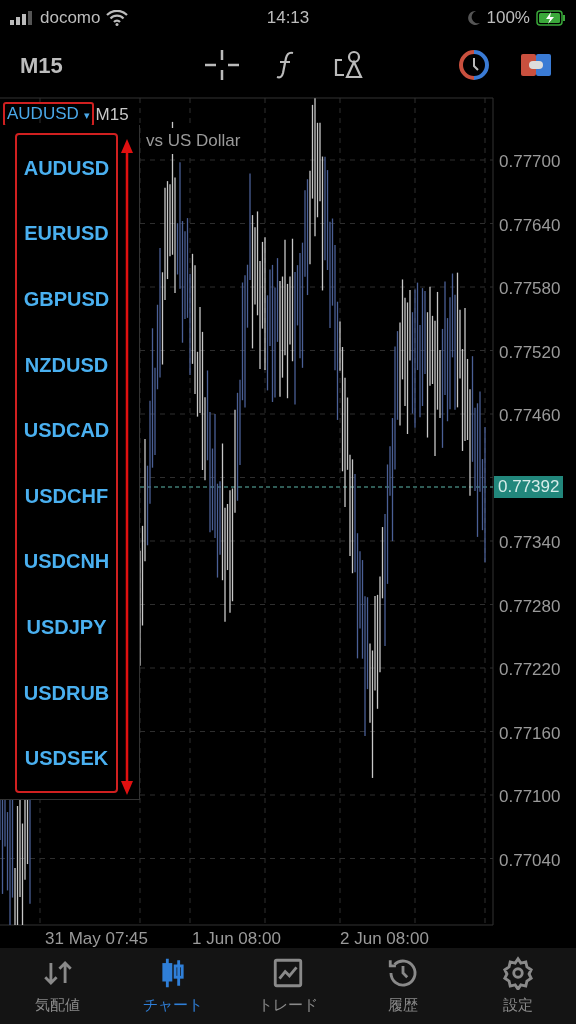 The image size is (576, 1024). What do you see at coordinates (66, 430) in the screenshot?
I see `symbol-menu-item: USDCAD` at bounding box center [66, 430].